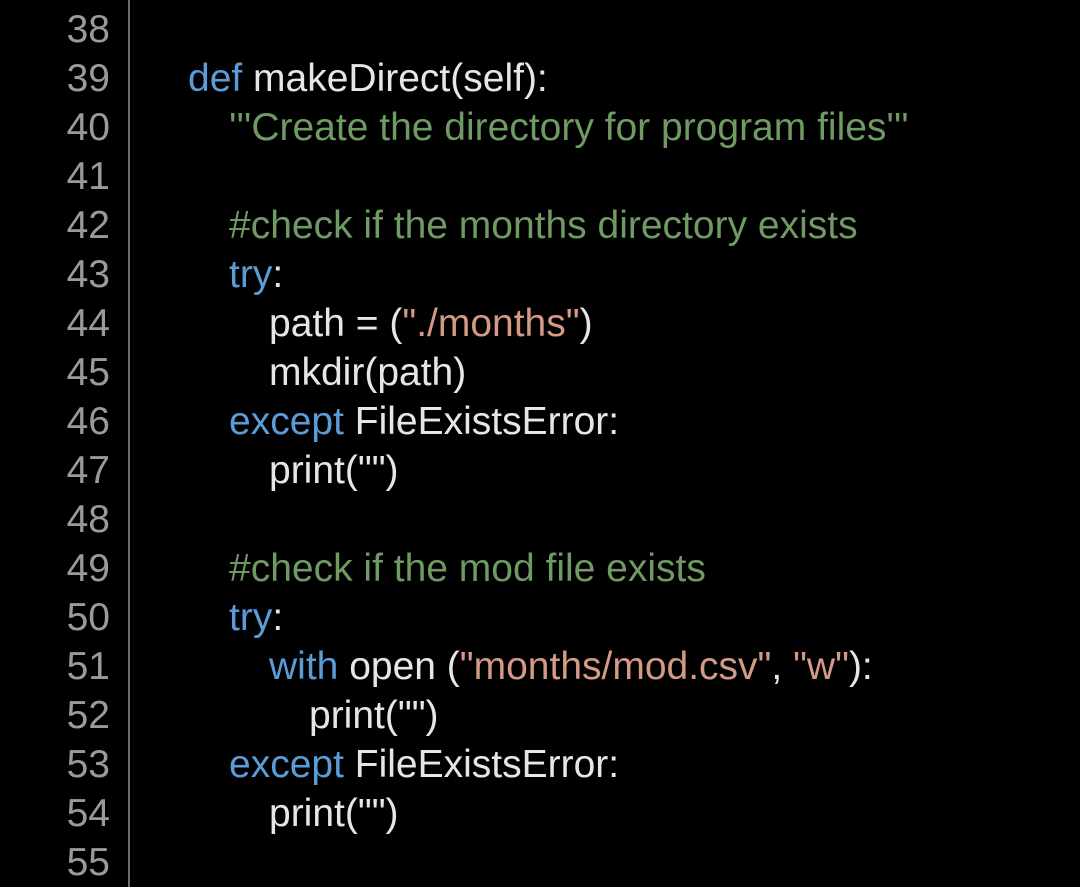 This screenshot has width=1080, height=887. I want to click on code-line: 44 path = ("./months"), so click(540, 323).